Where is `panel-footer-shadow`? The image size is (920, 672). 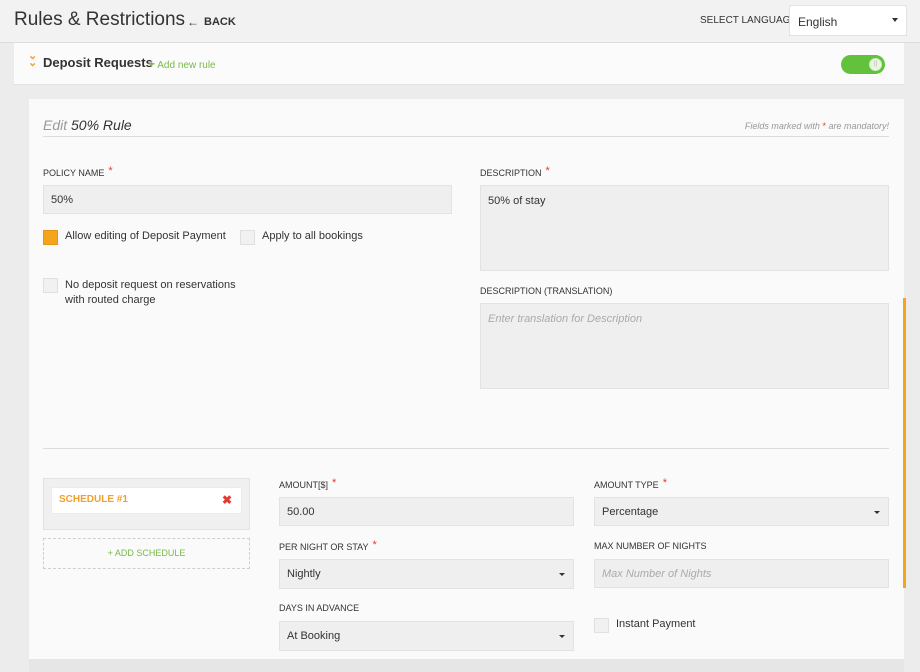 panel-footer-shadow is located at coordinates (466, 665).